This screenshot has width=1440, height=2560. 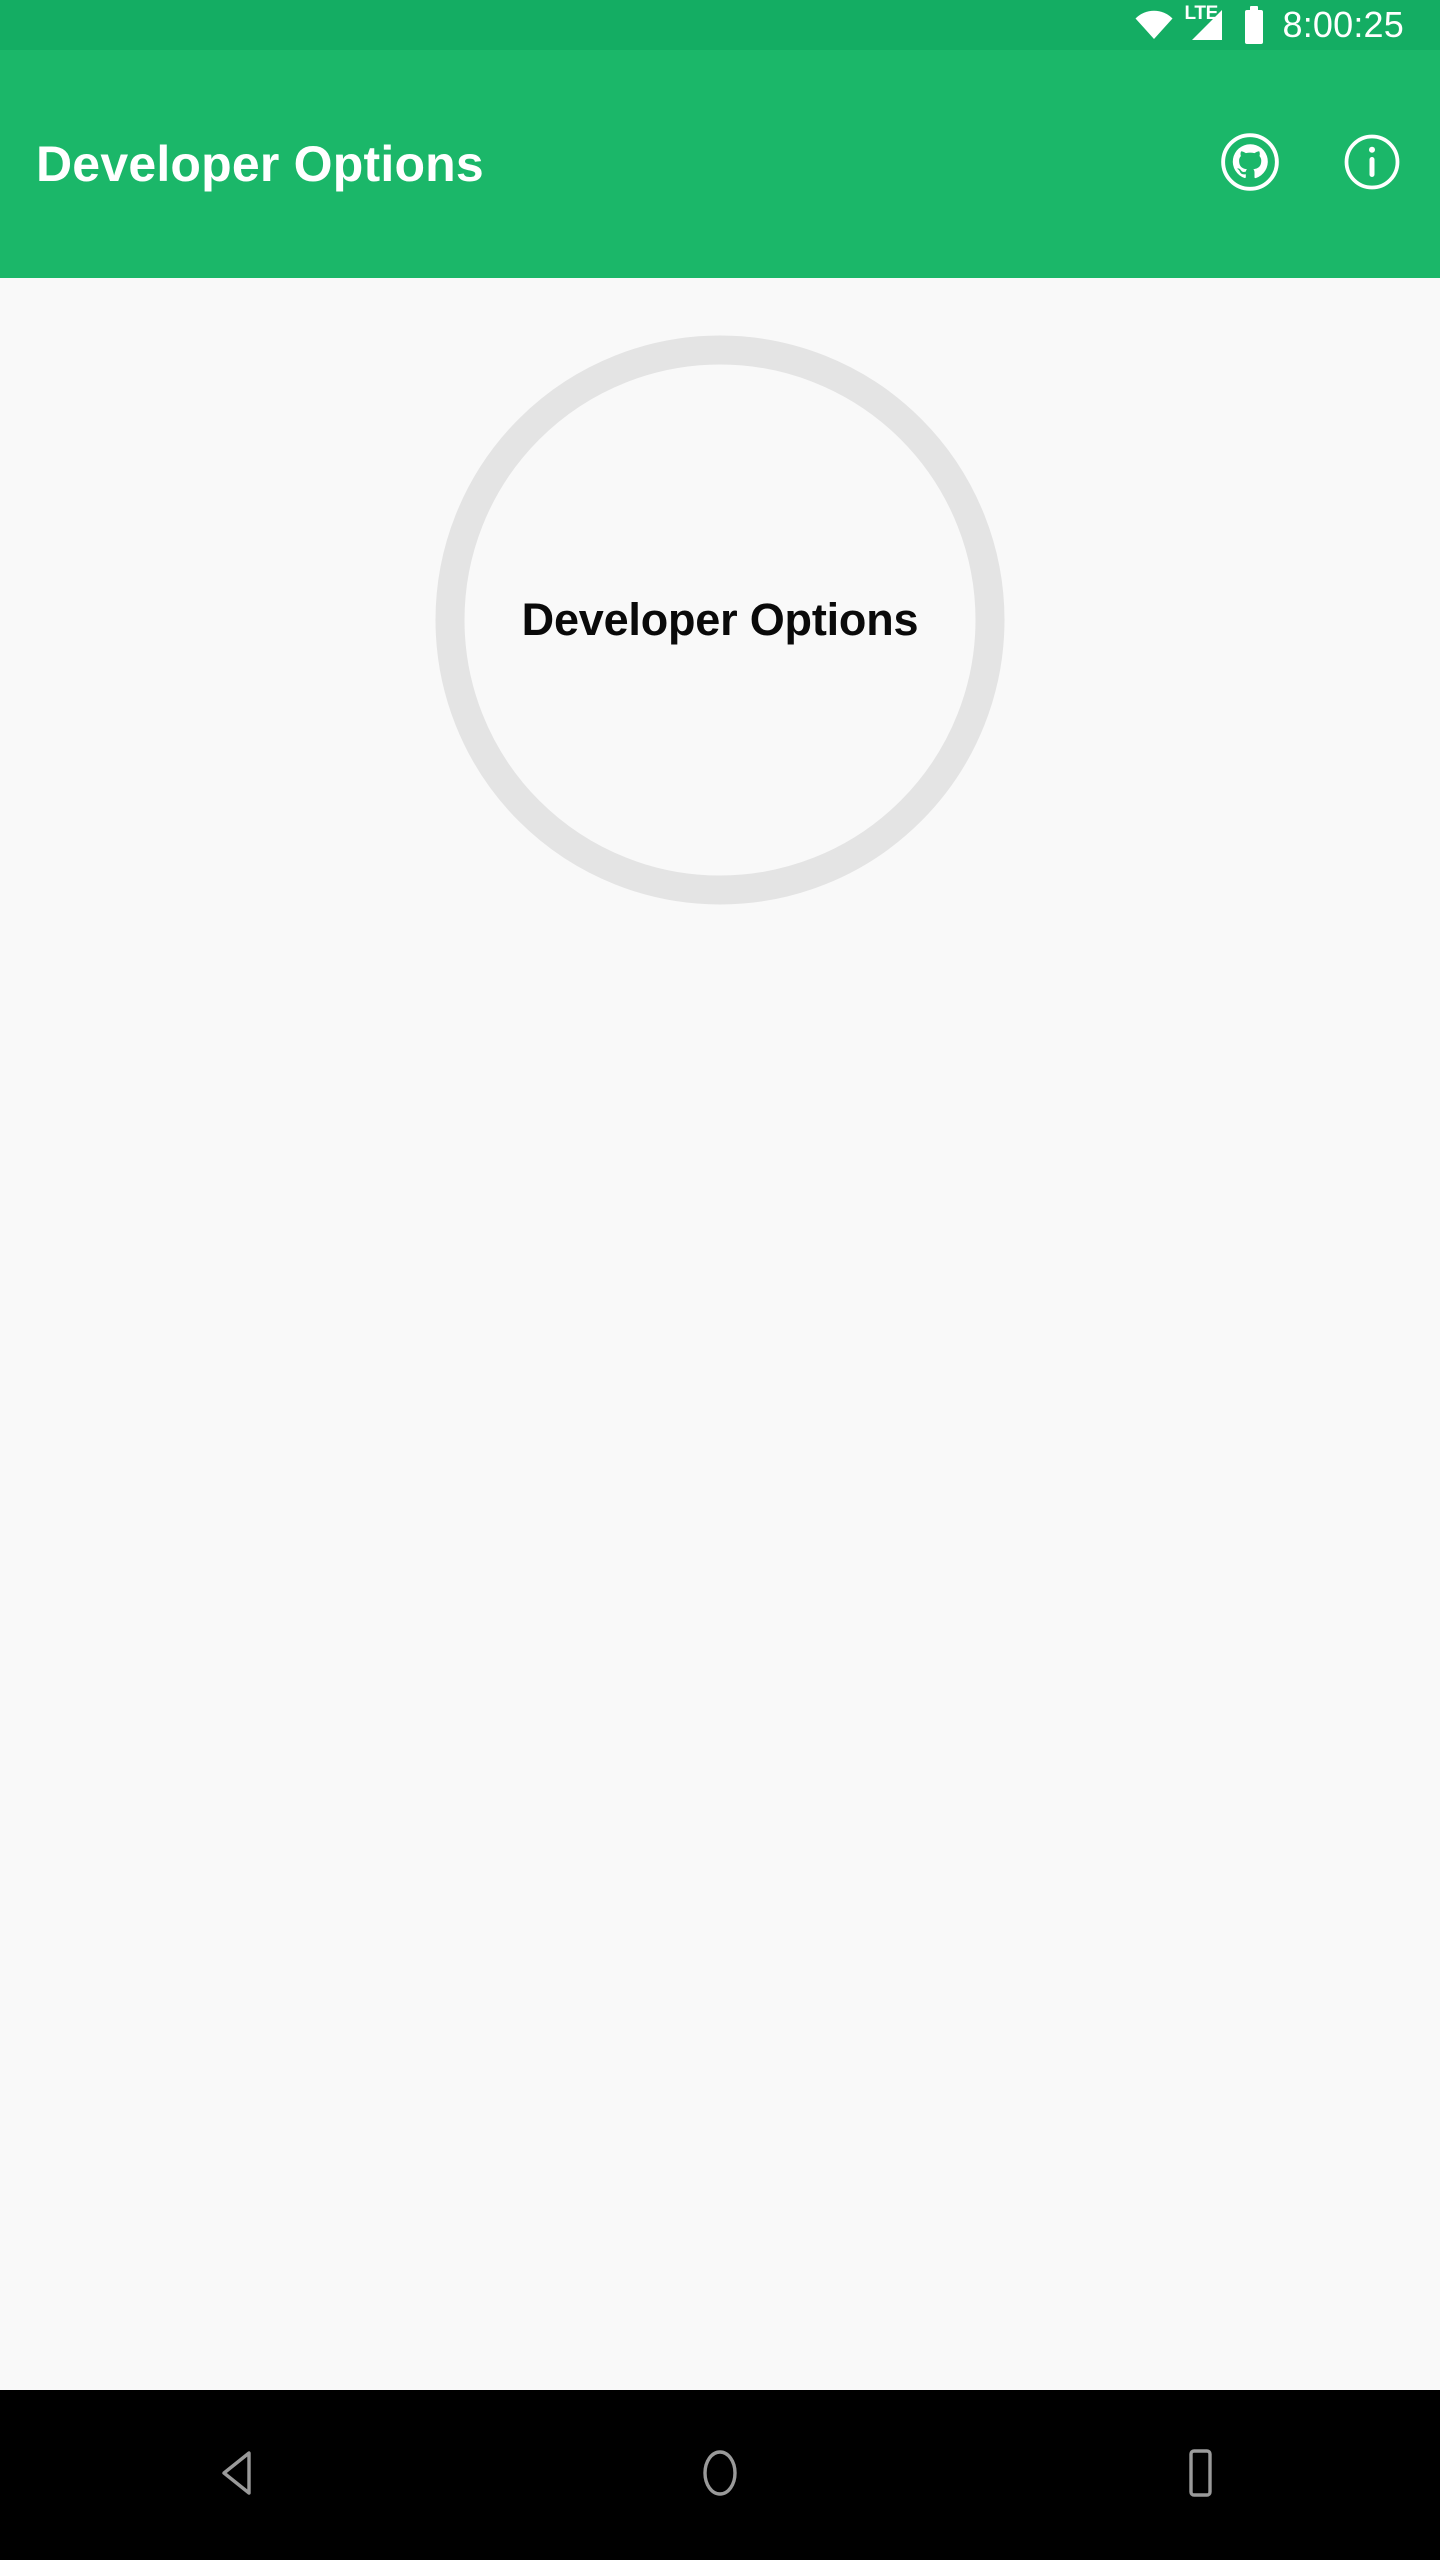 What do you see at coordinates (1154, 25) in the screenshot?
I see `wifi-icon` at bounding box center [1154, 25].